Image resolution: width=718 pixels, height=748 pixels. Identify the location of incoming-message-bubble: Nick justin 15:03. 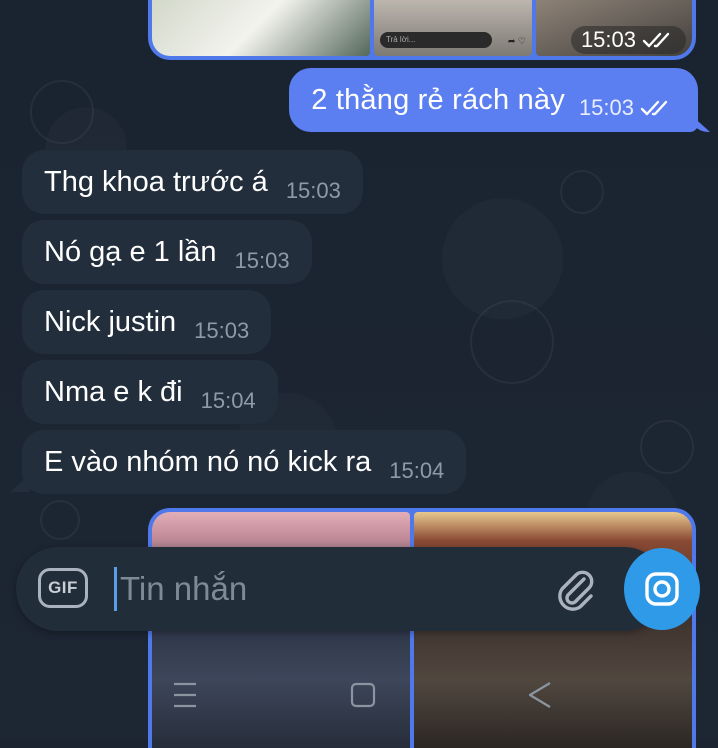
(147, 322).